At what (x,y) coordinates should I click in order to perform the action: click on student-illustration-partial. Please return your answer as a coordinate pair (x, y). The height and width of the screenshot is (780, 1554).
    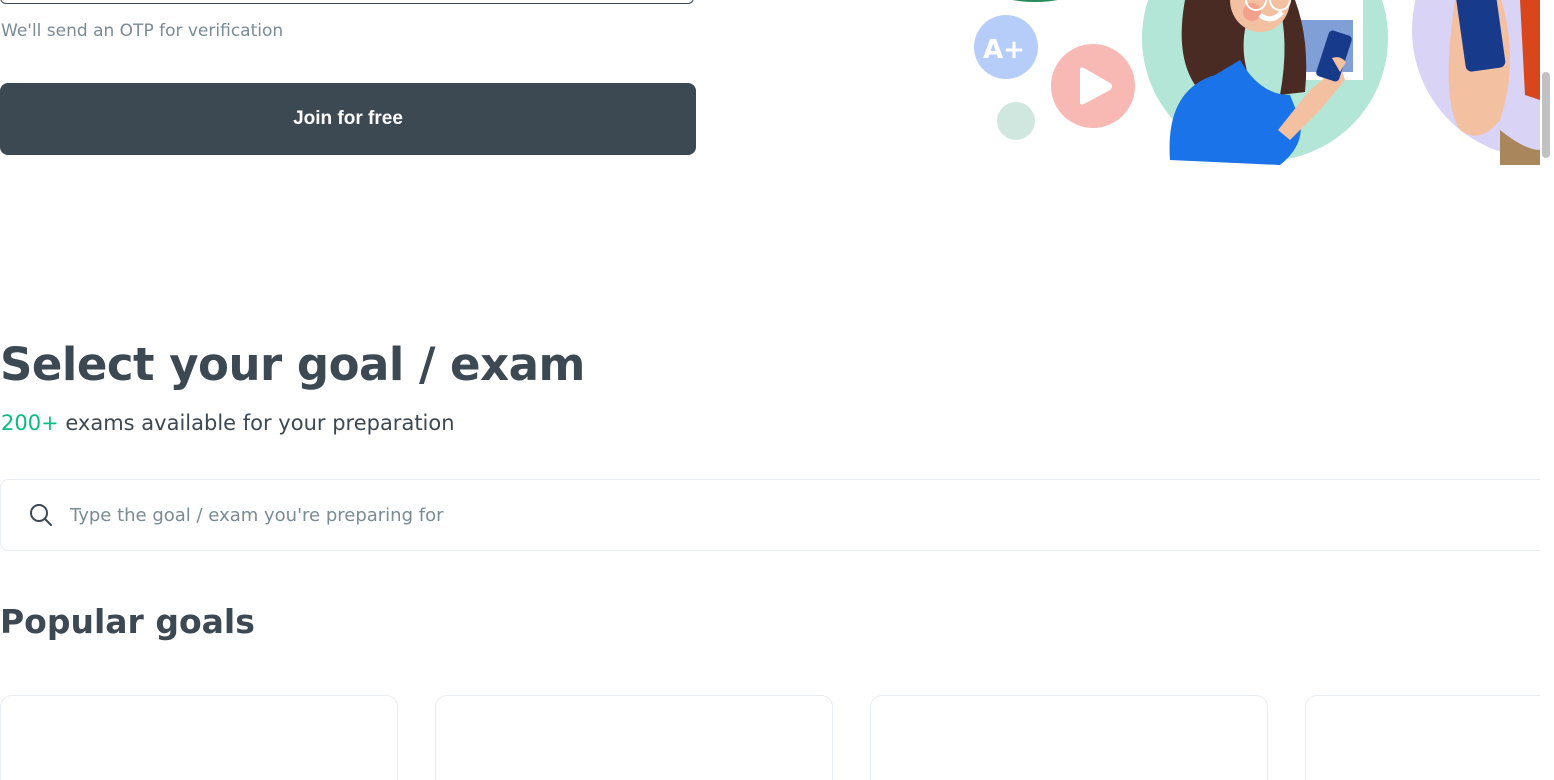
    Looking at the image, I should click on (1476, 82).